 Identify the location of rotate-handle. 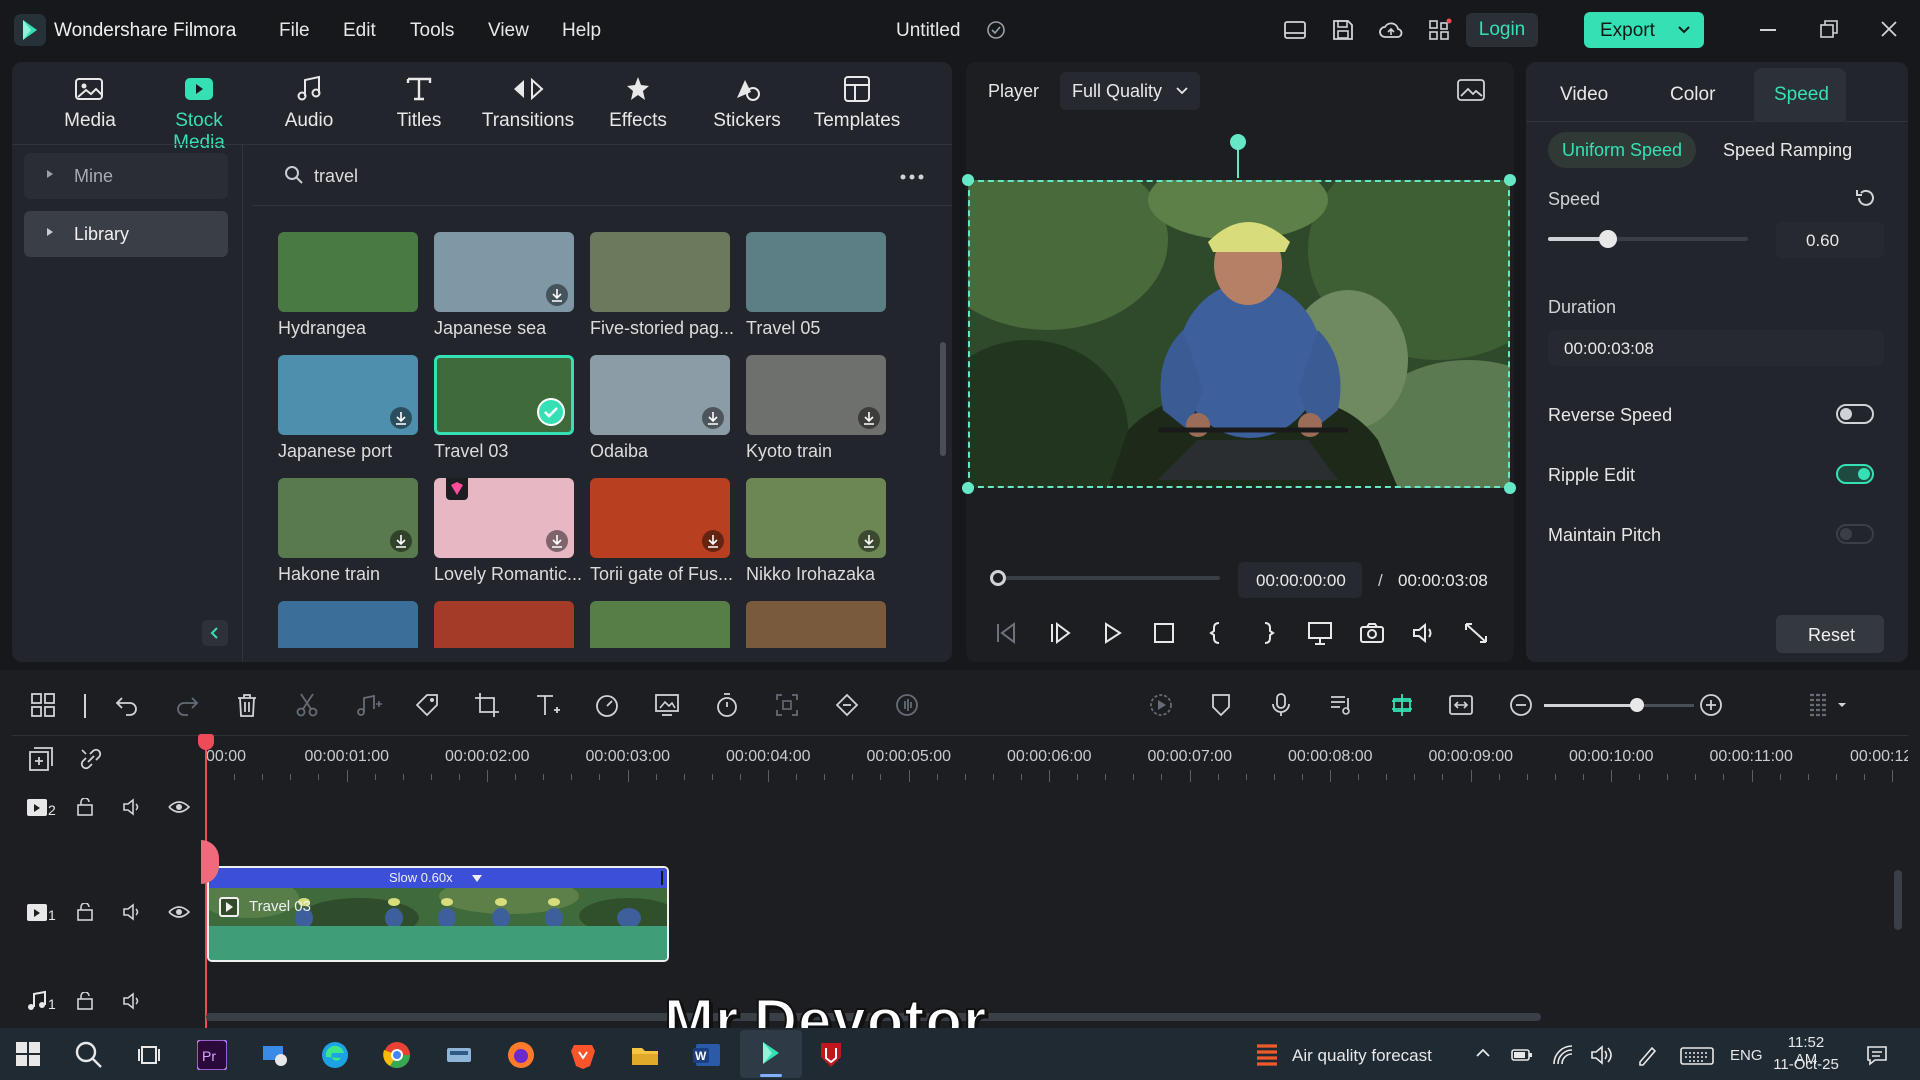
(1238, 142).